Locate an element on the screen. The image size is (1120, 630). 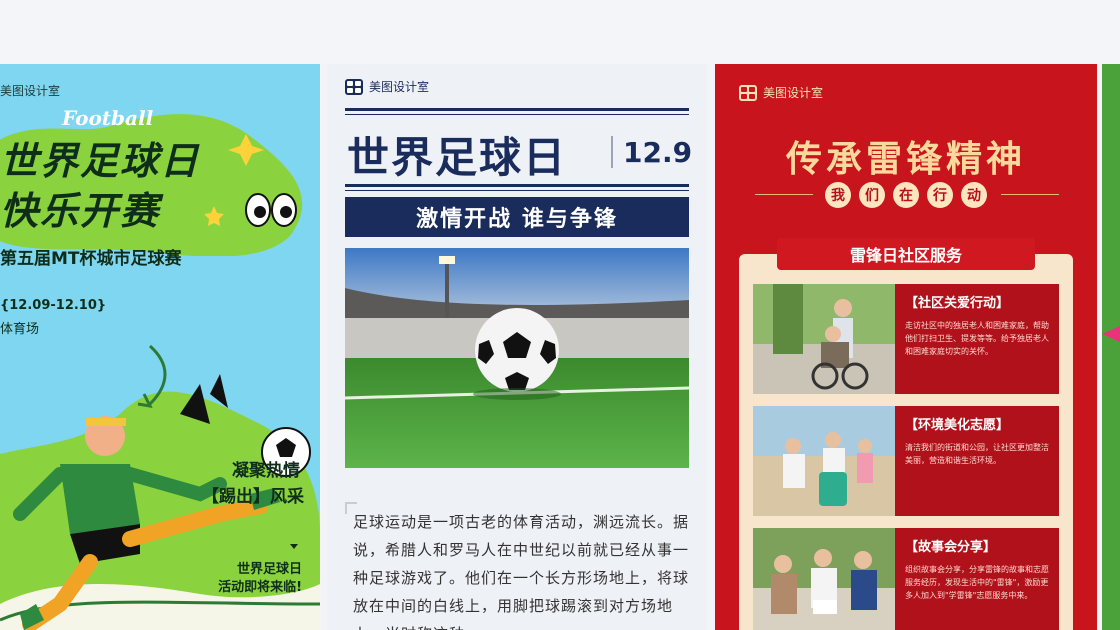
pill-char: 我 is located at coordinates (838, 195).